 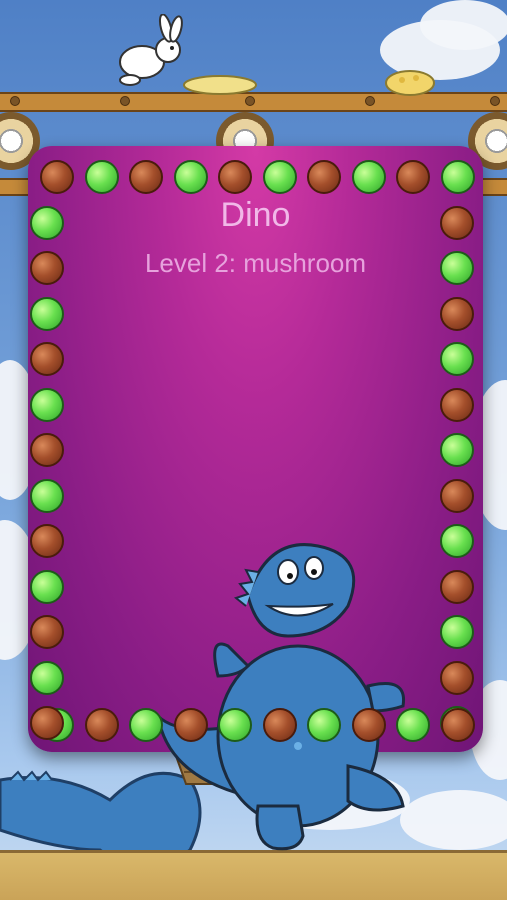 What do you see at coordinates (255, 215) in the screenshot?
I see `card-title: Dino` at bounding box center [255, 215].